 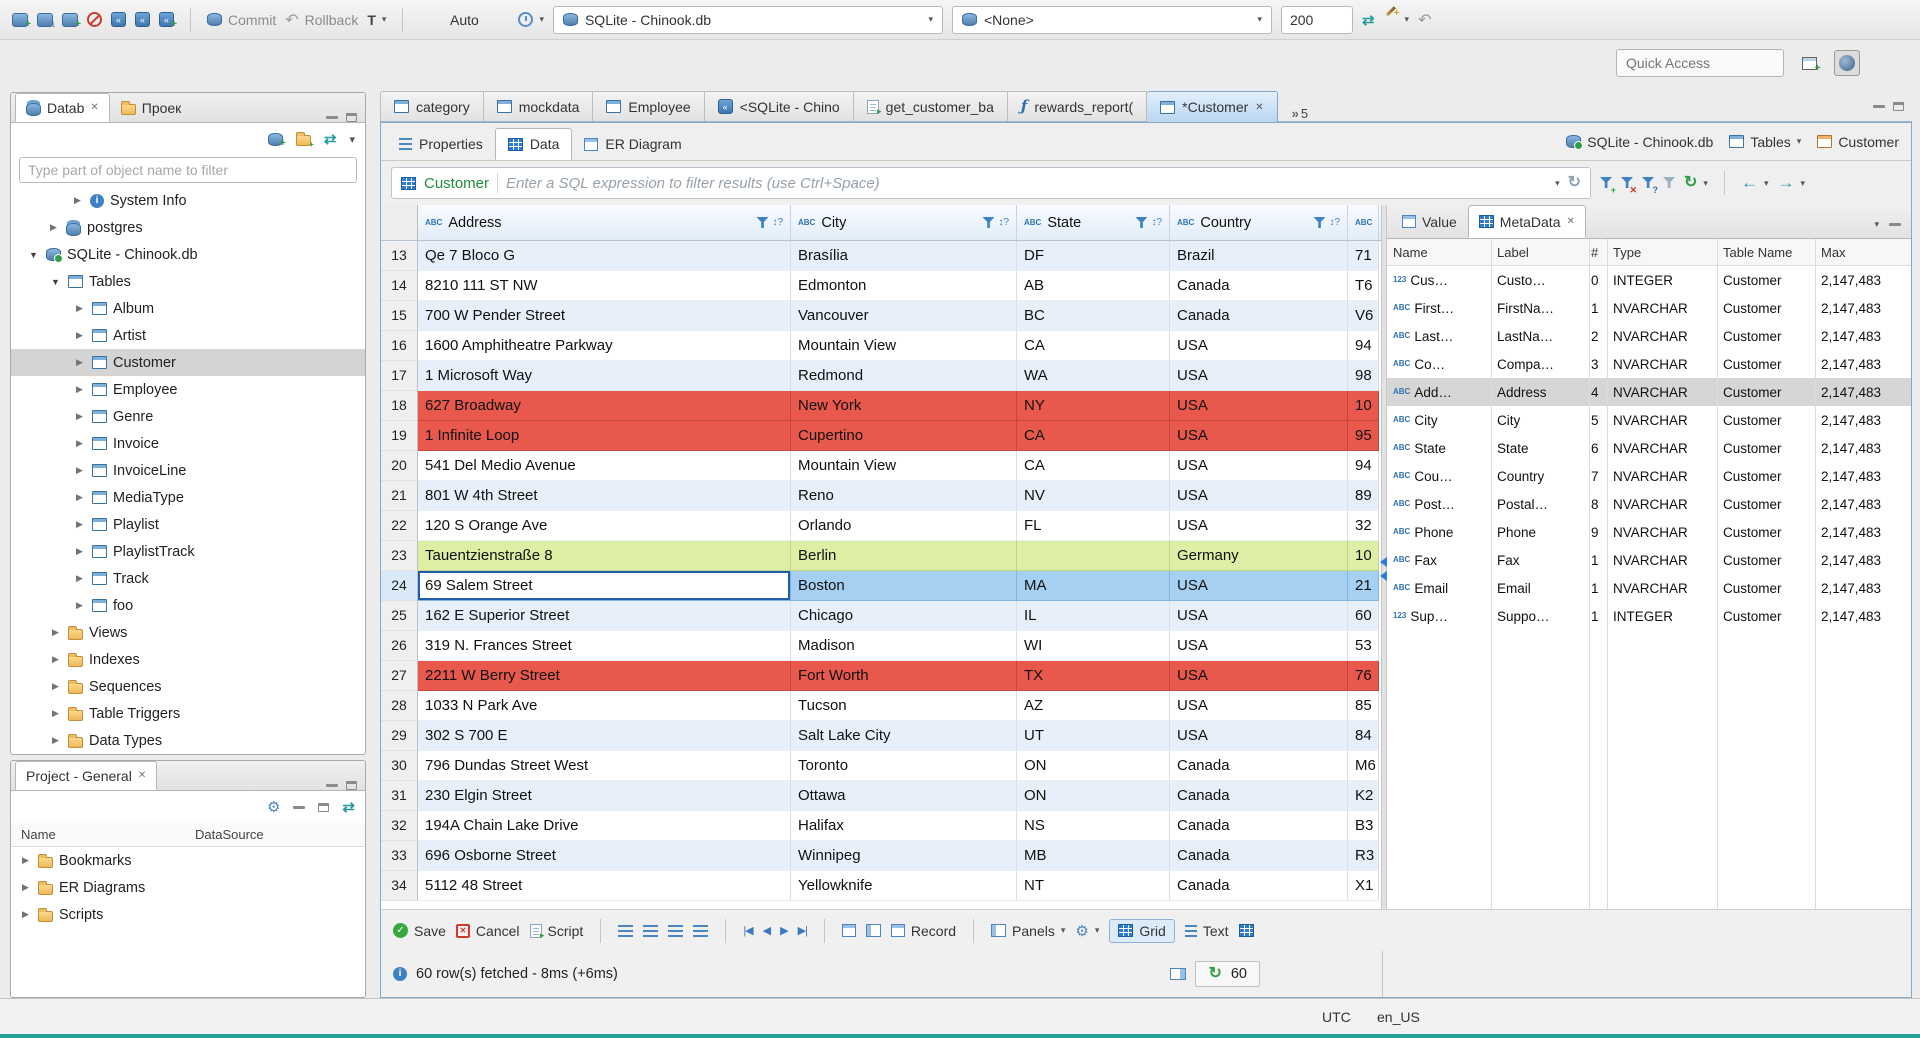 What do you see at coordinates (1598, 504) in the screenshot?
I see `metadata-cell: 8` at bounding box center [1598, 504].